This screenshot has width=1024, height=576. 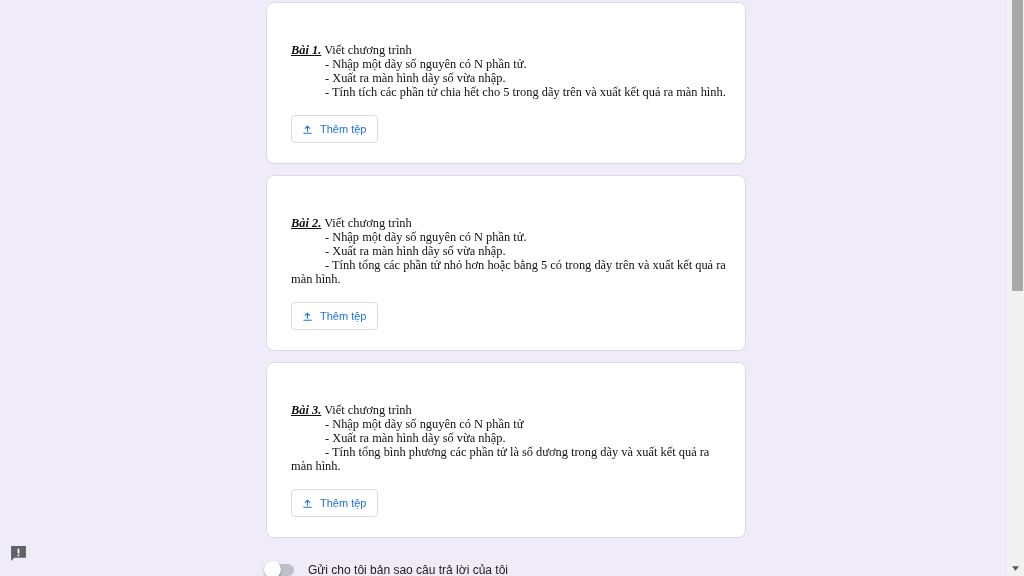 I want to click on question-text: - Nhập một dãy số nguyên có N phần tử, so click(x=424, y=424).